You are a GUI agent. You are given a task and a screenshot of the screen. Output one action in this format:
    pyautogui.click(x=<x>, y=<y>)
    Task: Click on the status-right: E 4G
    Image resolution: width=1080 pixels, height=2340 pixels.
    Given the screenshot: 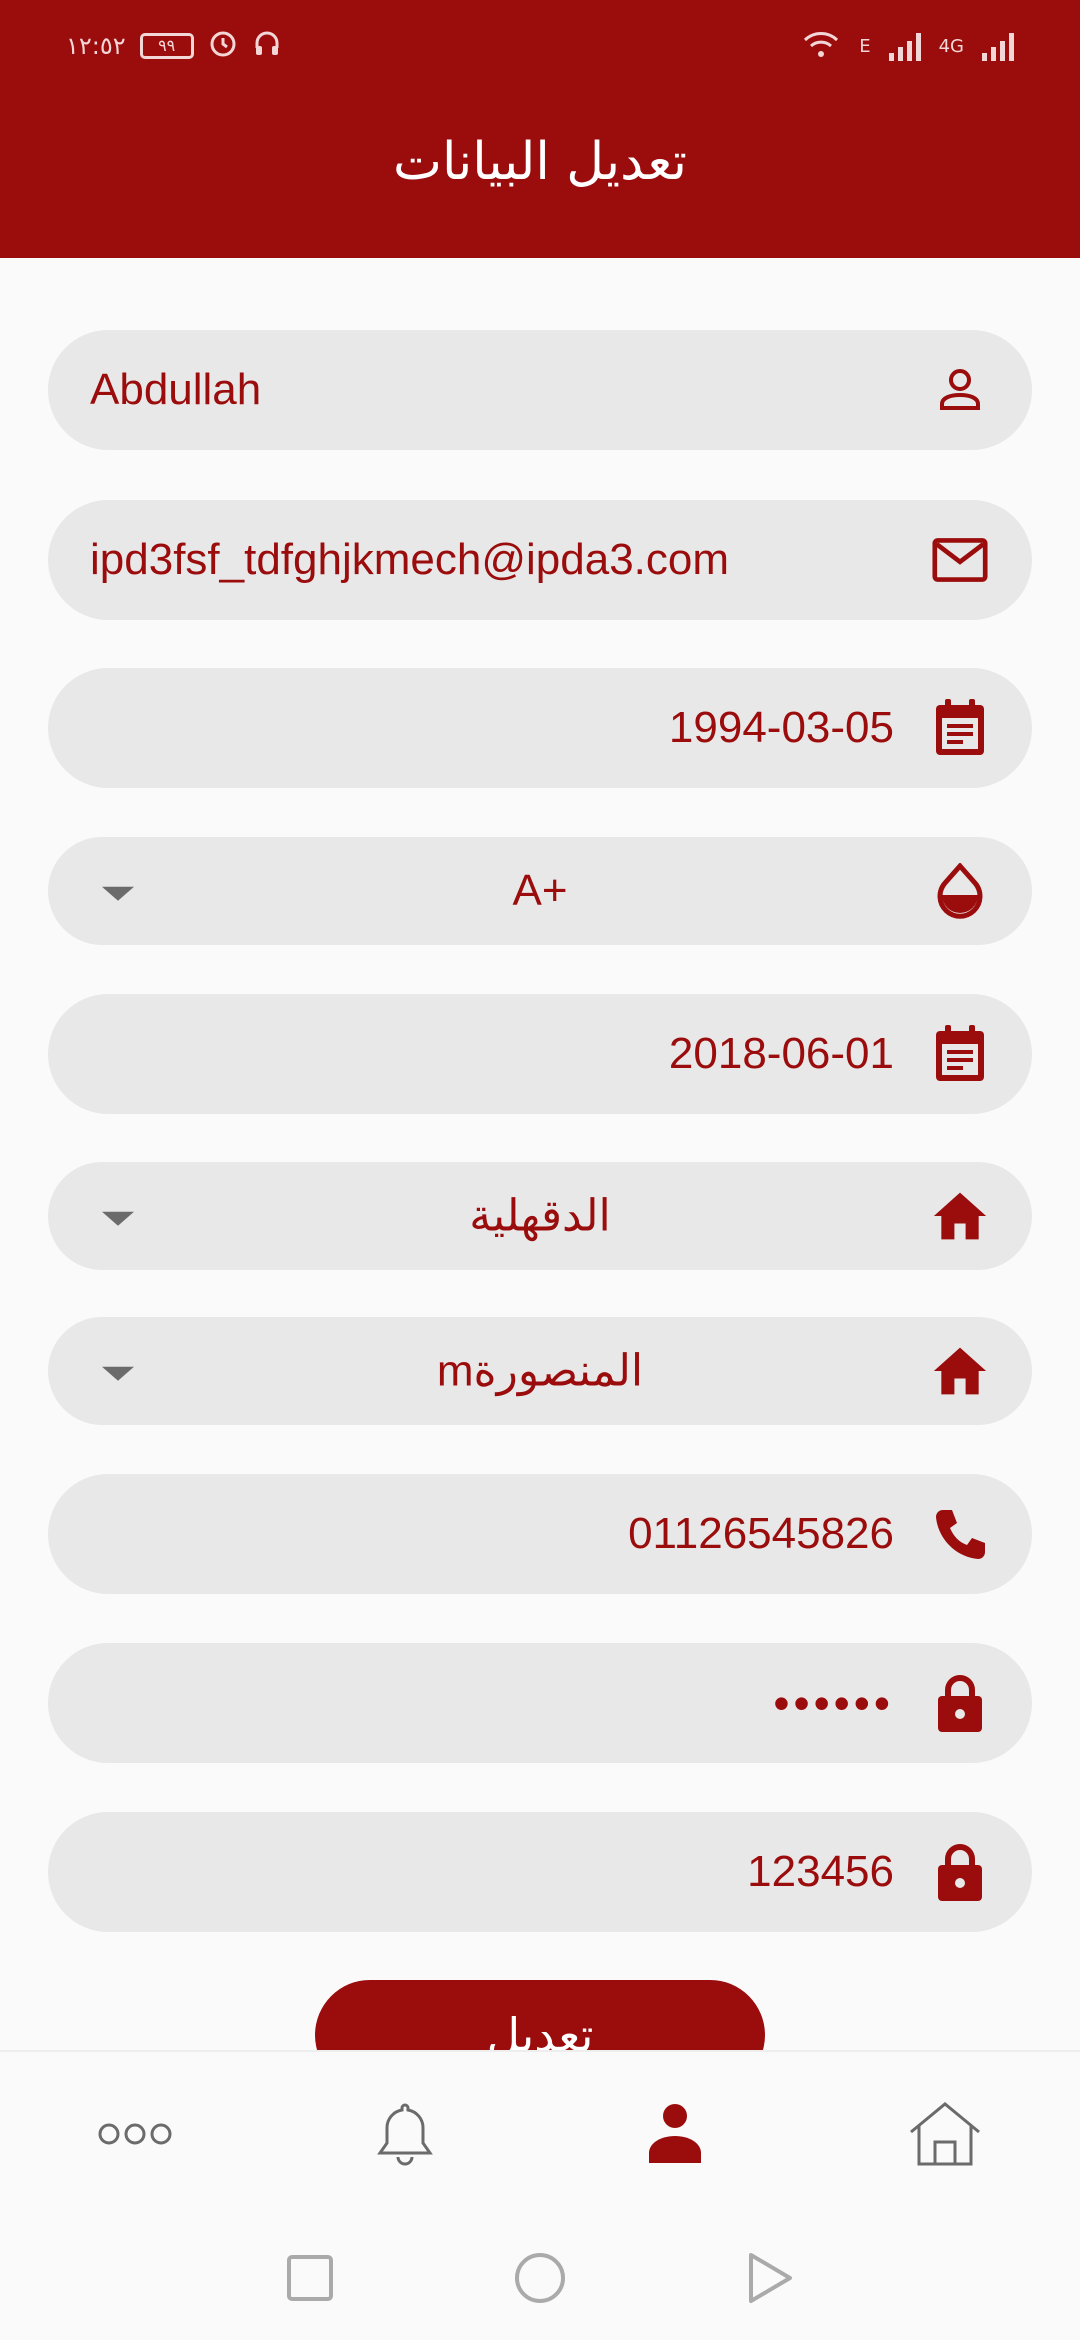 What is the action you would take?
    pyautogui.click(x=907, y=46)
    